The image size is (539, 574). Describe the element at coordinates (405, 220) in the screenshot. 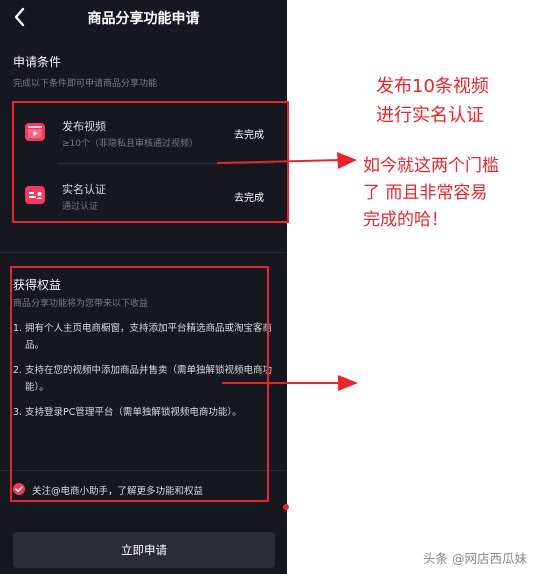

I see `annotation-text: 完成的哈！` at that location.